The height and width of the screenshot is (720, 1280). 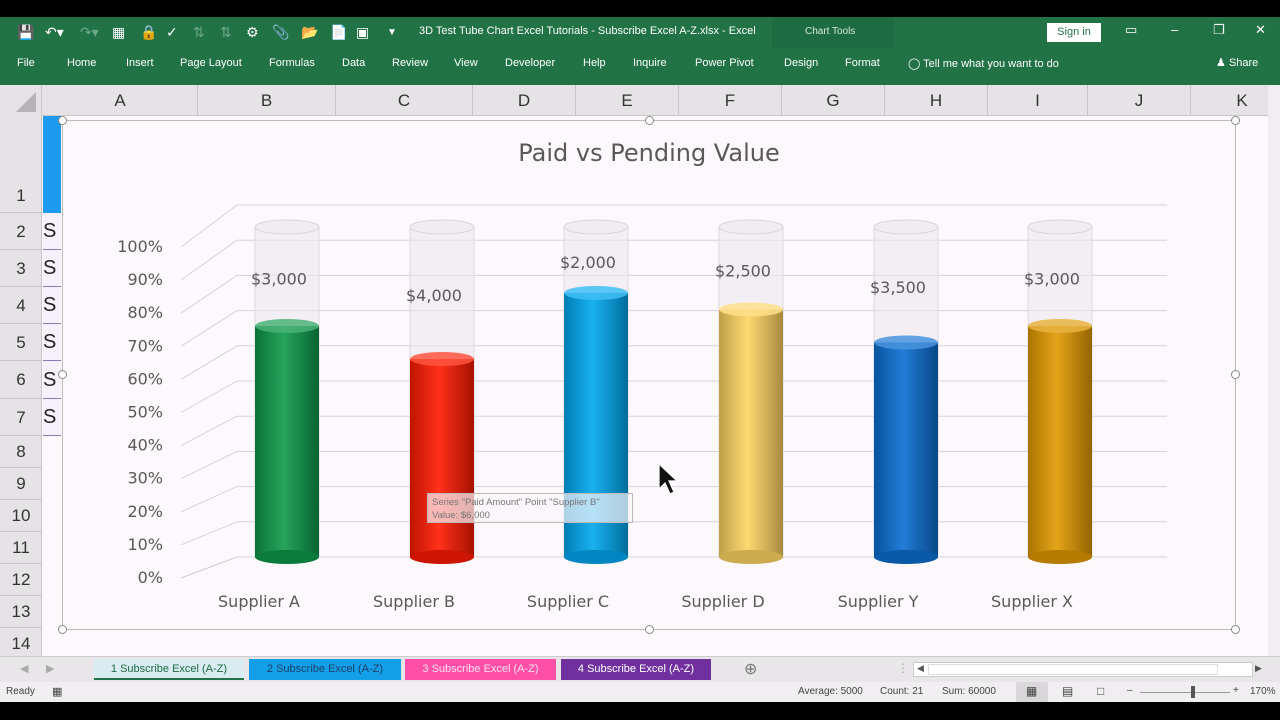 What do you see at coordinates (21, 484) in the screenshot?
I see `row-header-9: 9` at bounding box center [21, 484].